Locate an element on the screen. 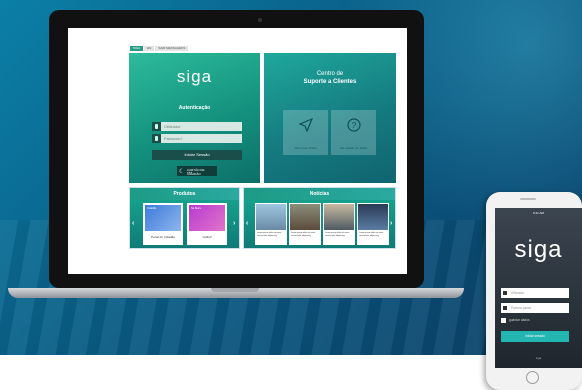 The image size is (582, 390). support-title-line1: Centro de is located at coordinates (330, 74).